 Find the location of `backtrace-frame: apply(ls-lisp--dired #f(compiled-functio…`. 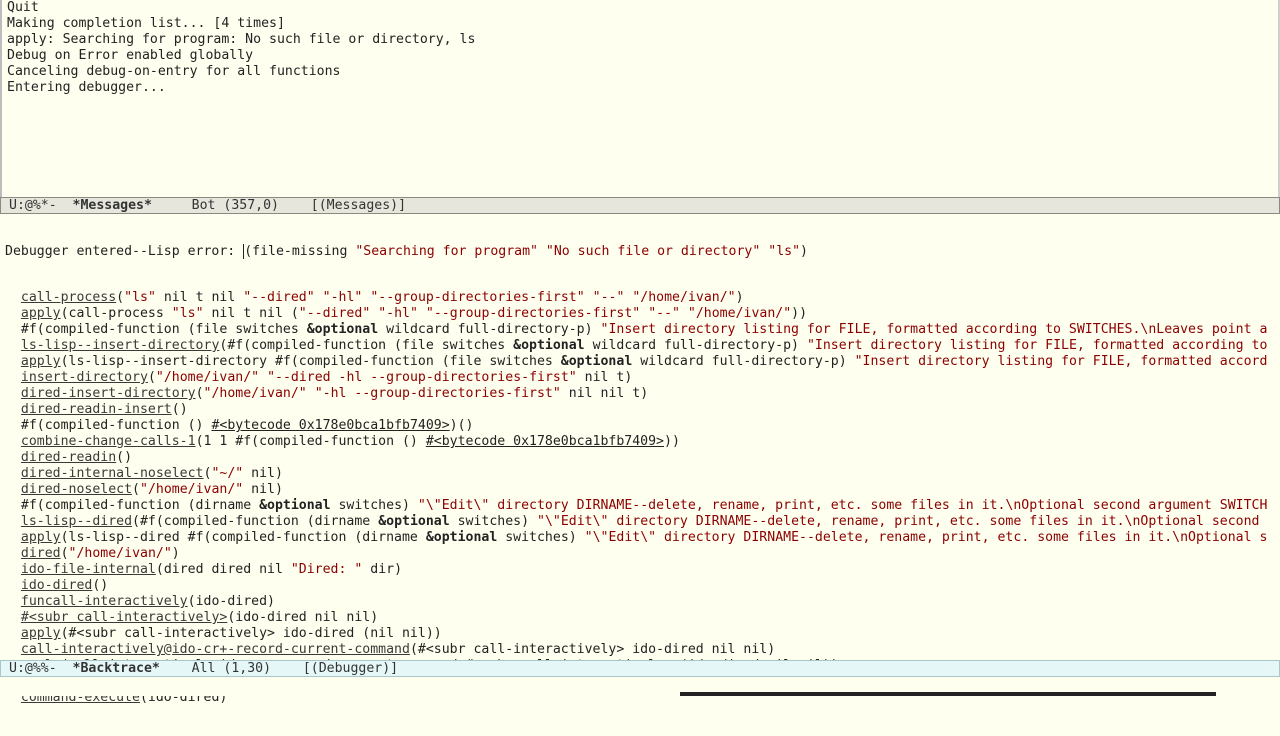

backtrace-frame: apply(ls-lisp--dired #f(compiled-functio… is located at coordinates (642, 538).